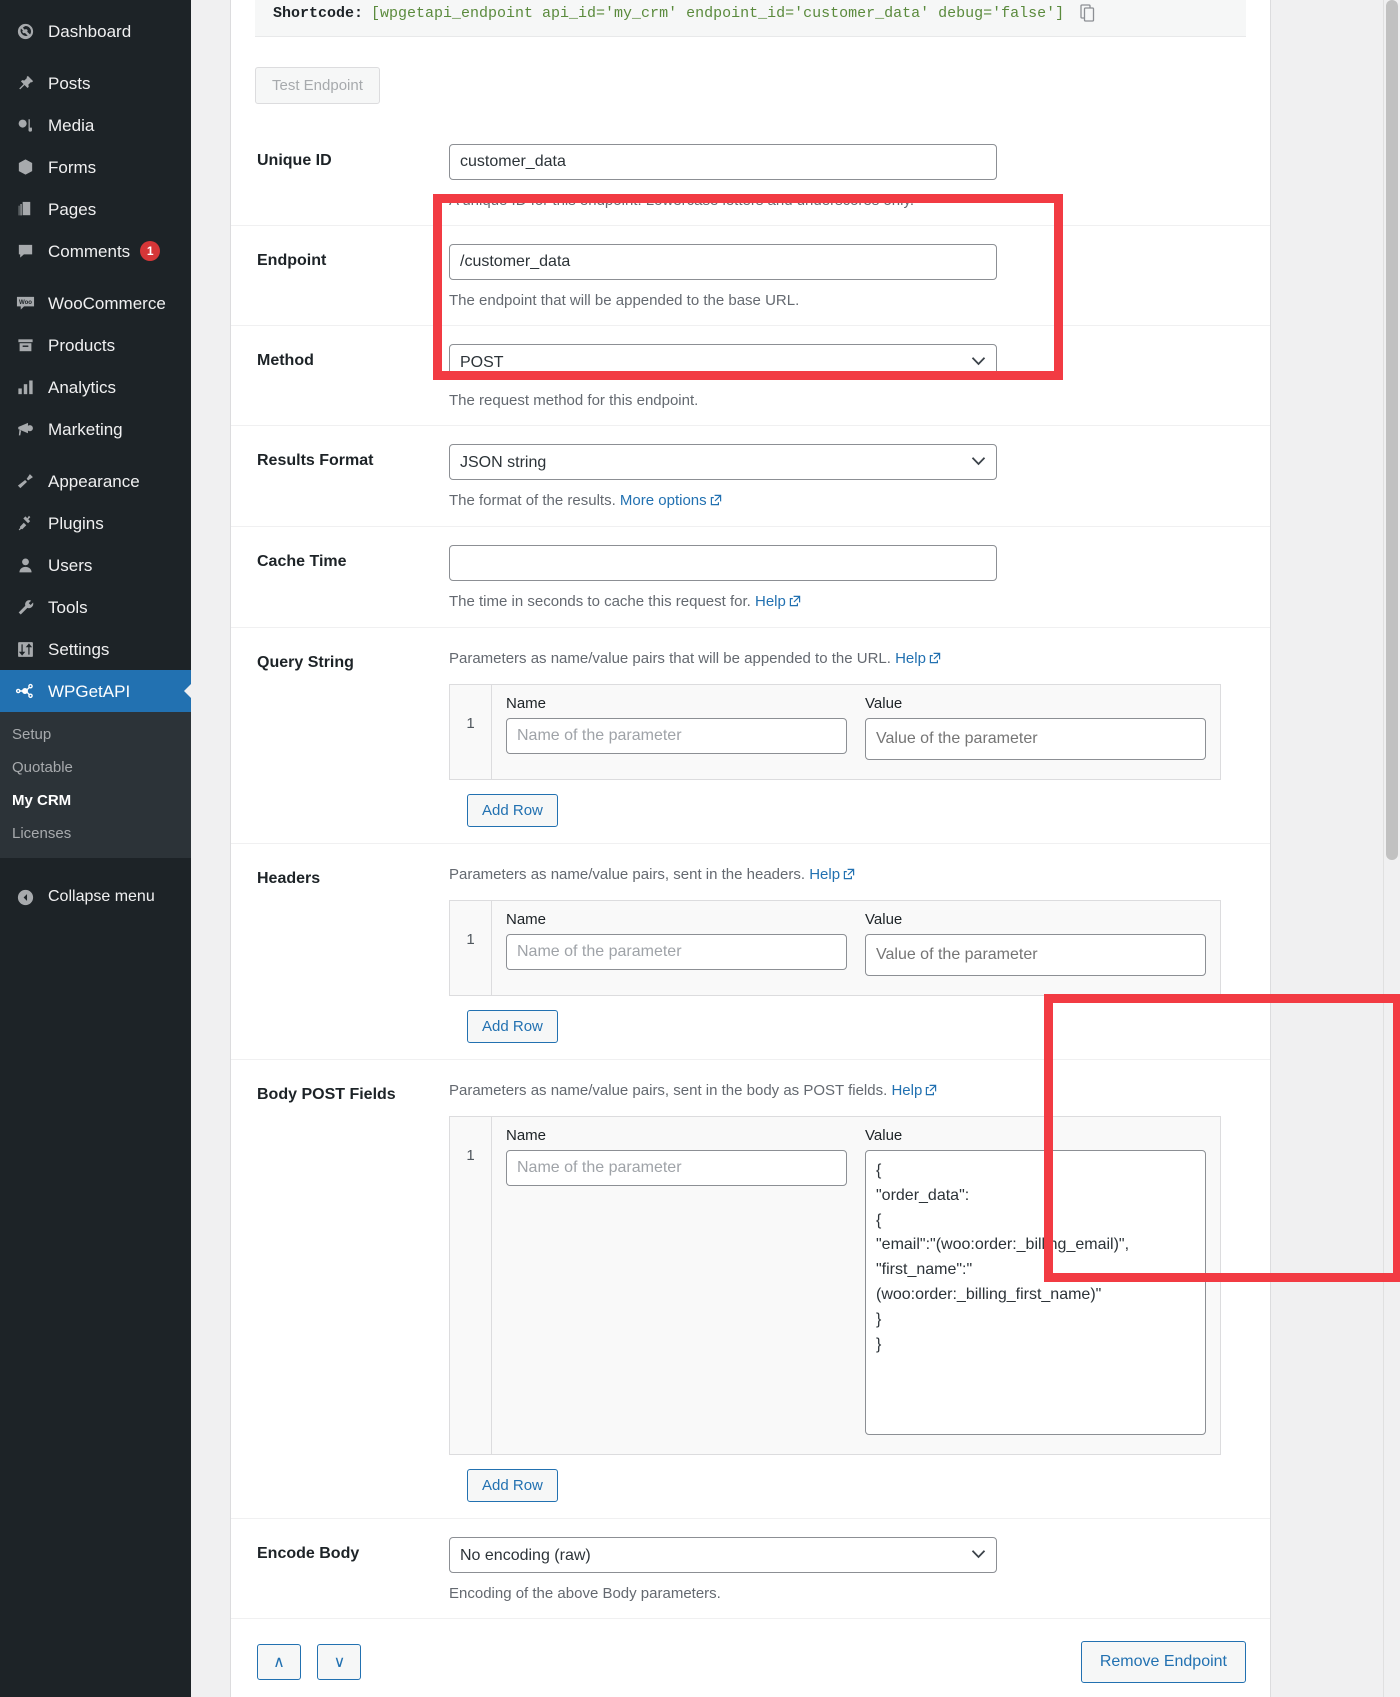 The height and width of the screenshot is (1697, 1400). What do you see at coordinates (95, 125) in the screenshot?
I see `sidebar-item-media: Media` at bounding box center [95, 125].